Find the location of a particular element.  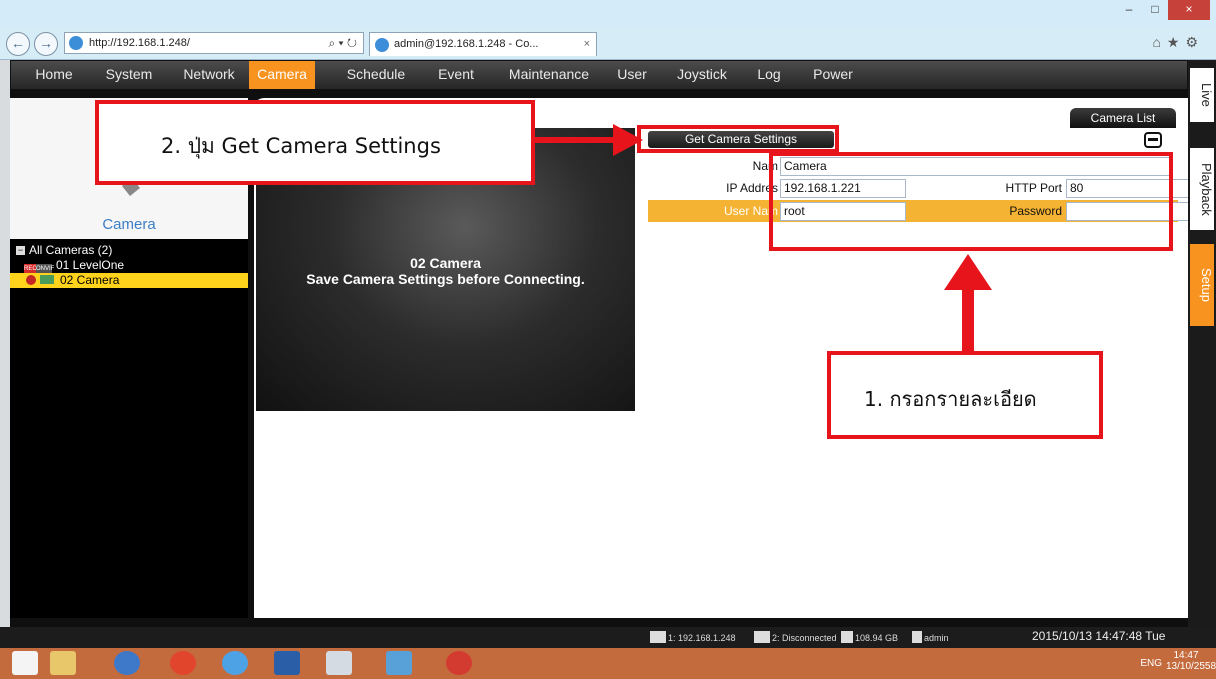

ie-page-icon is located at coordinates (76, 43).